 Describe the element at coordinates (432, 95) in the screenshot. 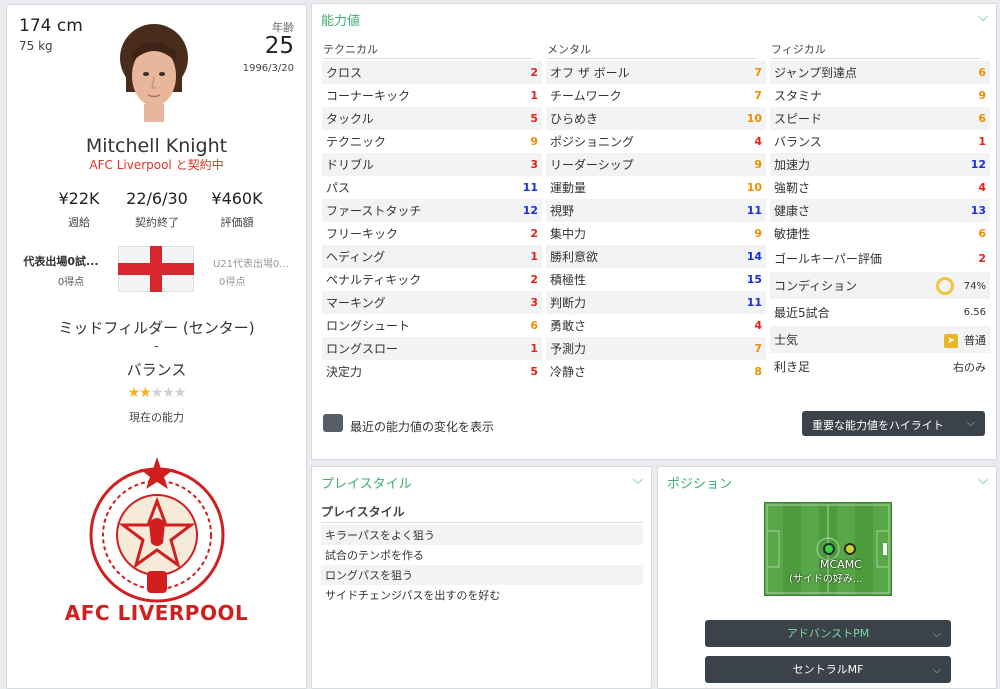

I see `attribute-row: コーナーキック 1` at that location.